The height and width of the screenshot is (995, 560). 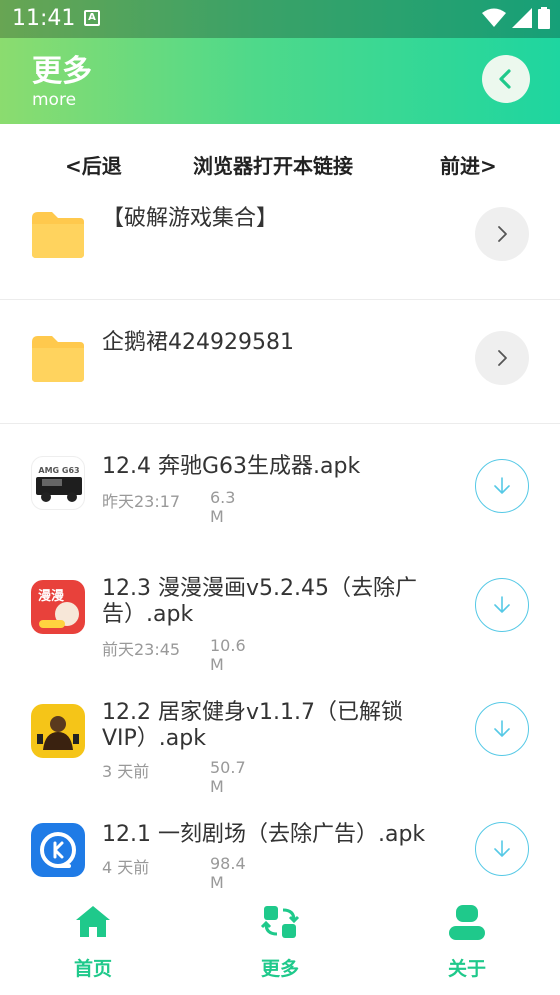 I want to click on app-icon-label: AMG G63, so click(x=58, y=470).